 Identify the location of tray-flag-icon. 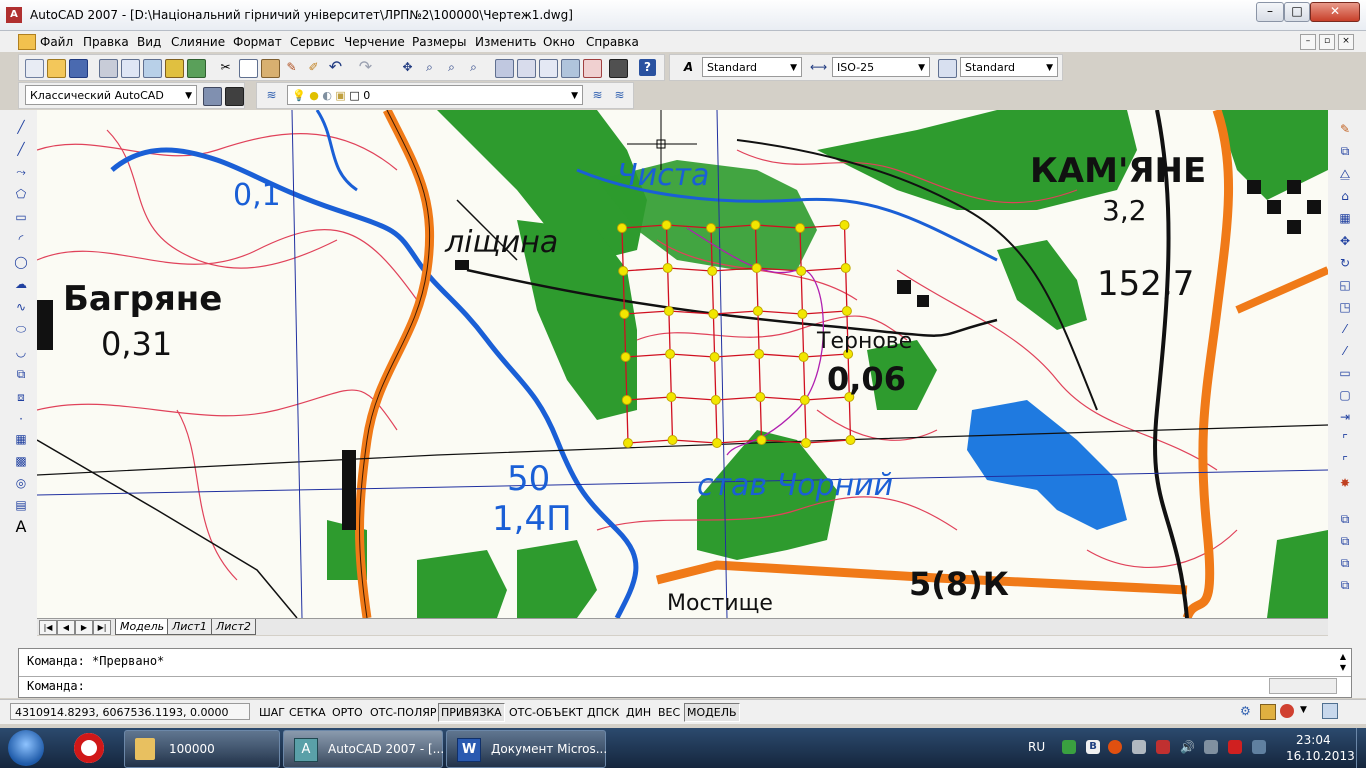
(1235, 747).